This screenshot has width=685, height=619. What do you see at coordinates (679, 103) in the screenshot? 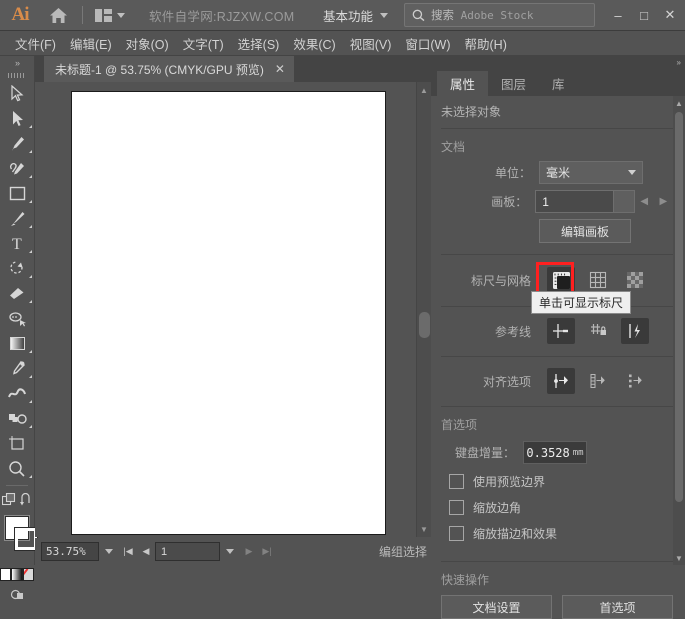
I see `panel-scroll-up-icon: ▲` at bounding box center [679, 103].